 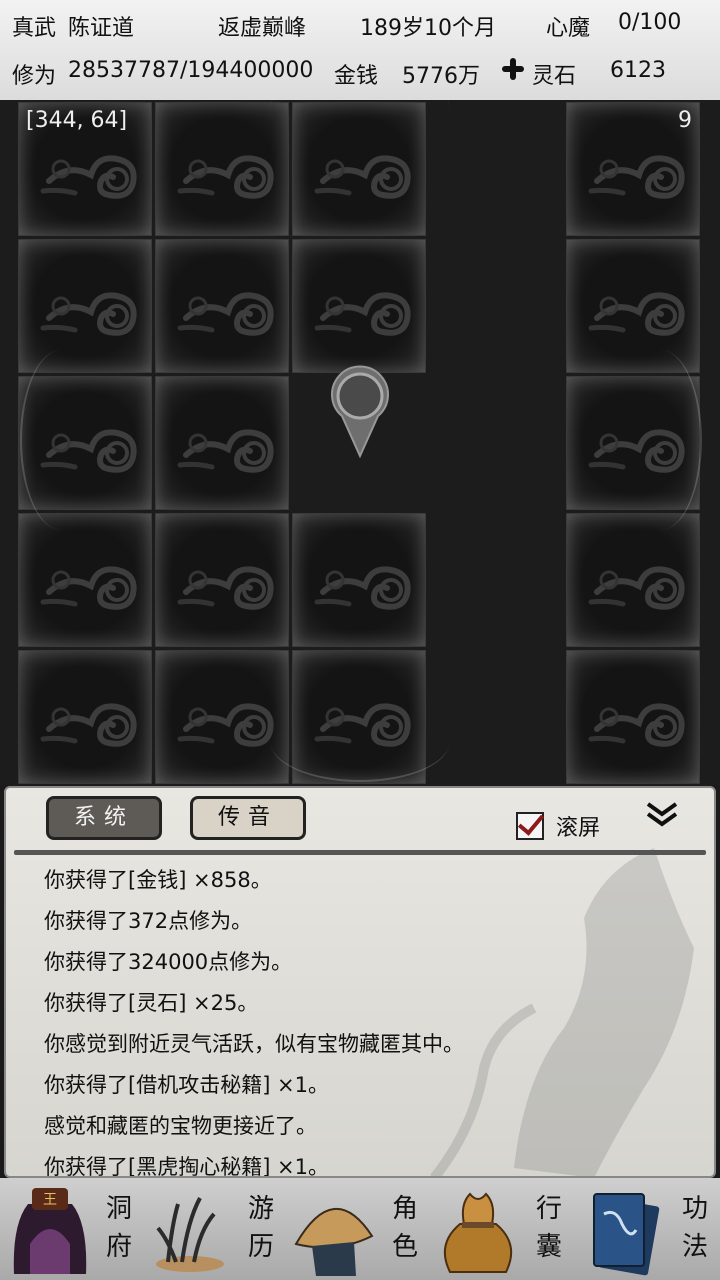 I want to click on log-entry: 你获得了[黑虎掏心秘籍] ×1。, so click(x=187, y=1166).